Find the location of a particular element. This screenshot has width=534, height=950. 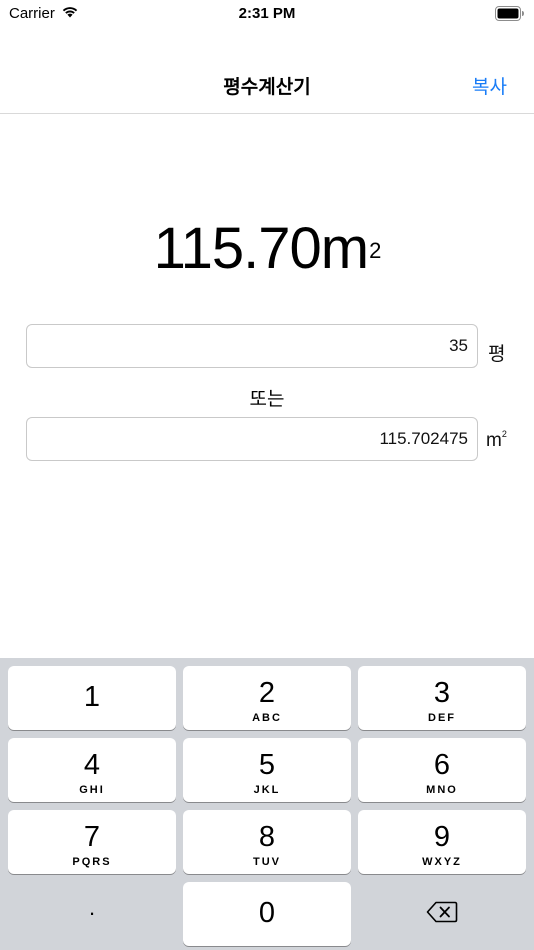

pyeong-unit-label: 평 is located at coordinates (497, 354).